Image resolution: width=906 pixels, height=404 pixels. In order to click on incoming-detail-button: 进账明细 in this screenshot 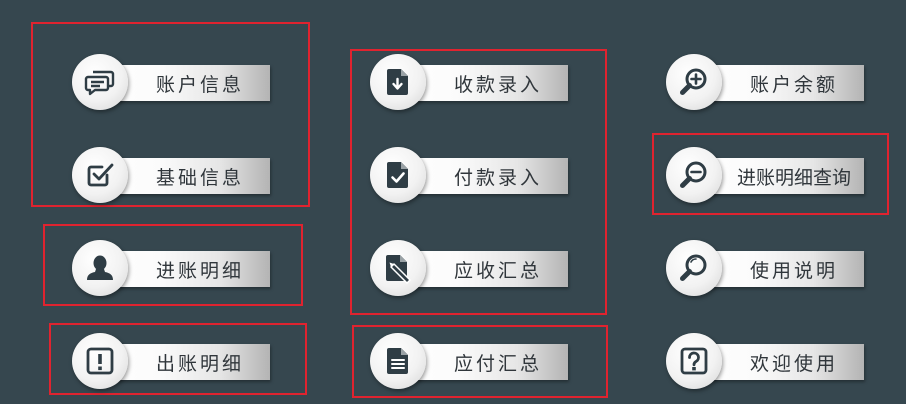, I will do `click(172, 268)`.